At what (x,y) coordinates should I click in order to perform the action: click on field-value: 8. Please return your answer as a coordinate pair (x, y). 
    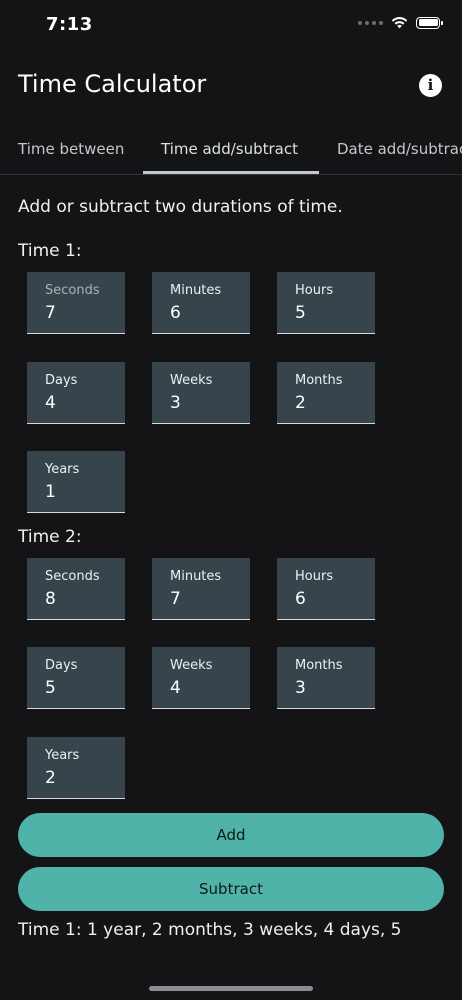
    Looking at the image, I should click on (50, 599).